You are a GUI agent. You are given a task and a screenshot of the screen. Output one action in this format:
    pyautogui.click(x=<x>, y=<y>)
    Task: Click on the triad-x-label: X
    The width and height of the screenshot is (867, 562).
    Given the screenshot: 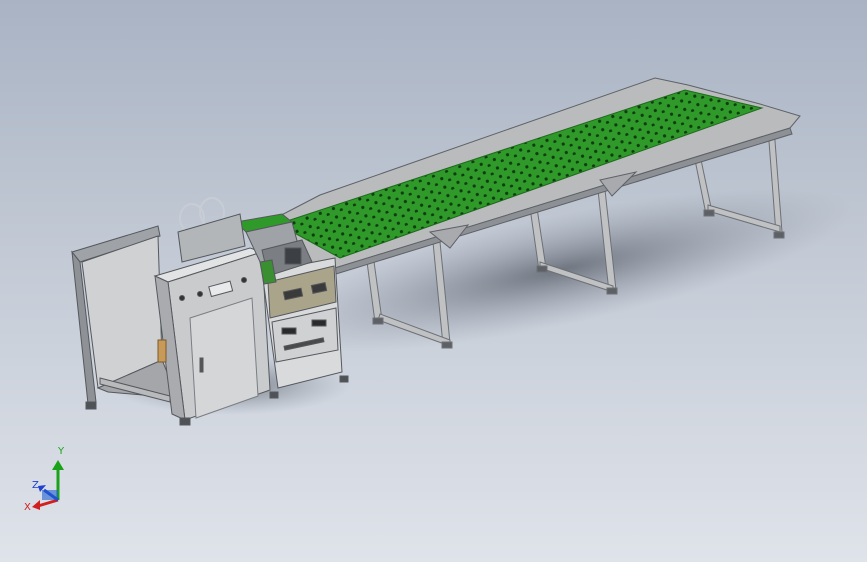 What is the action you would take?
    pyautogui.click(x=27, y=507)
    